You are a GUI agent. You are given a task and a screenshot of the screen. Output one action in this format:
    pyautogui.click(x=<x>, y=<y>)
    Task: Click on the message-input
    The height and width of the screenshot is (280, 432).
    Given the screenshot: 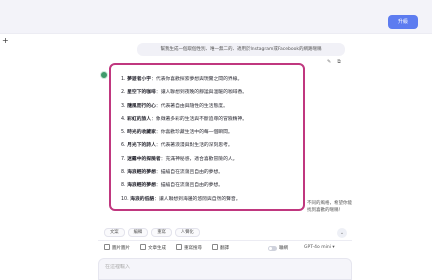 What is the action you would take?
    pyautogui.click(x=220, y=267)
    